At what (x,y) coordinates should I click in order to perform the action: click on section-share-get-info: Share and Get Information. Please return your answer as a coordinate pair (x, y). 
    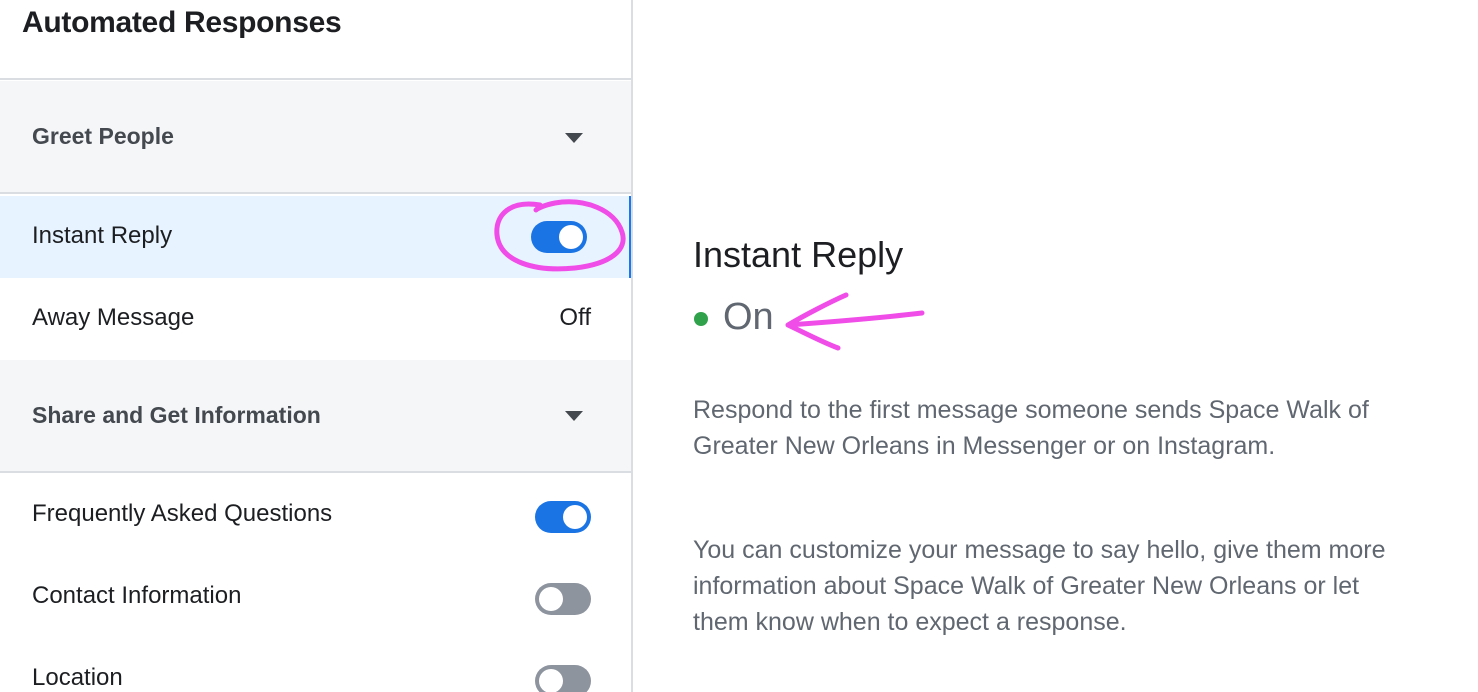
    Looking at the image, I should click on (315, 416).